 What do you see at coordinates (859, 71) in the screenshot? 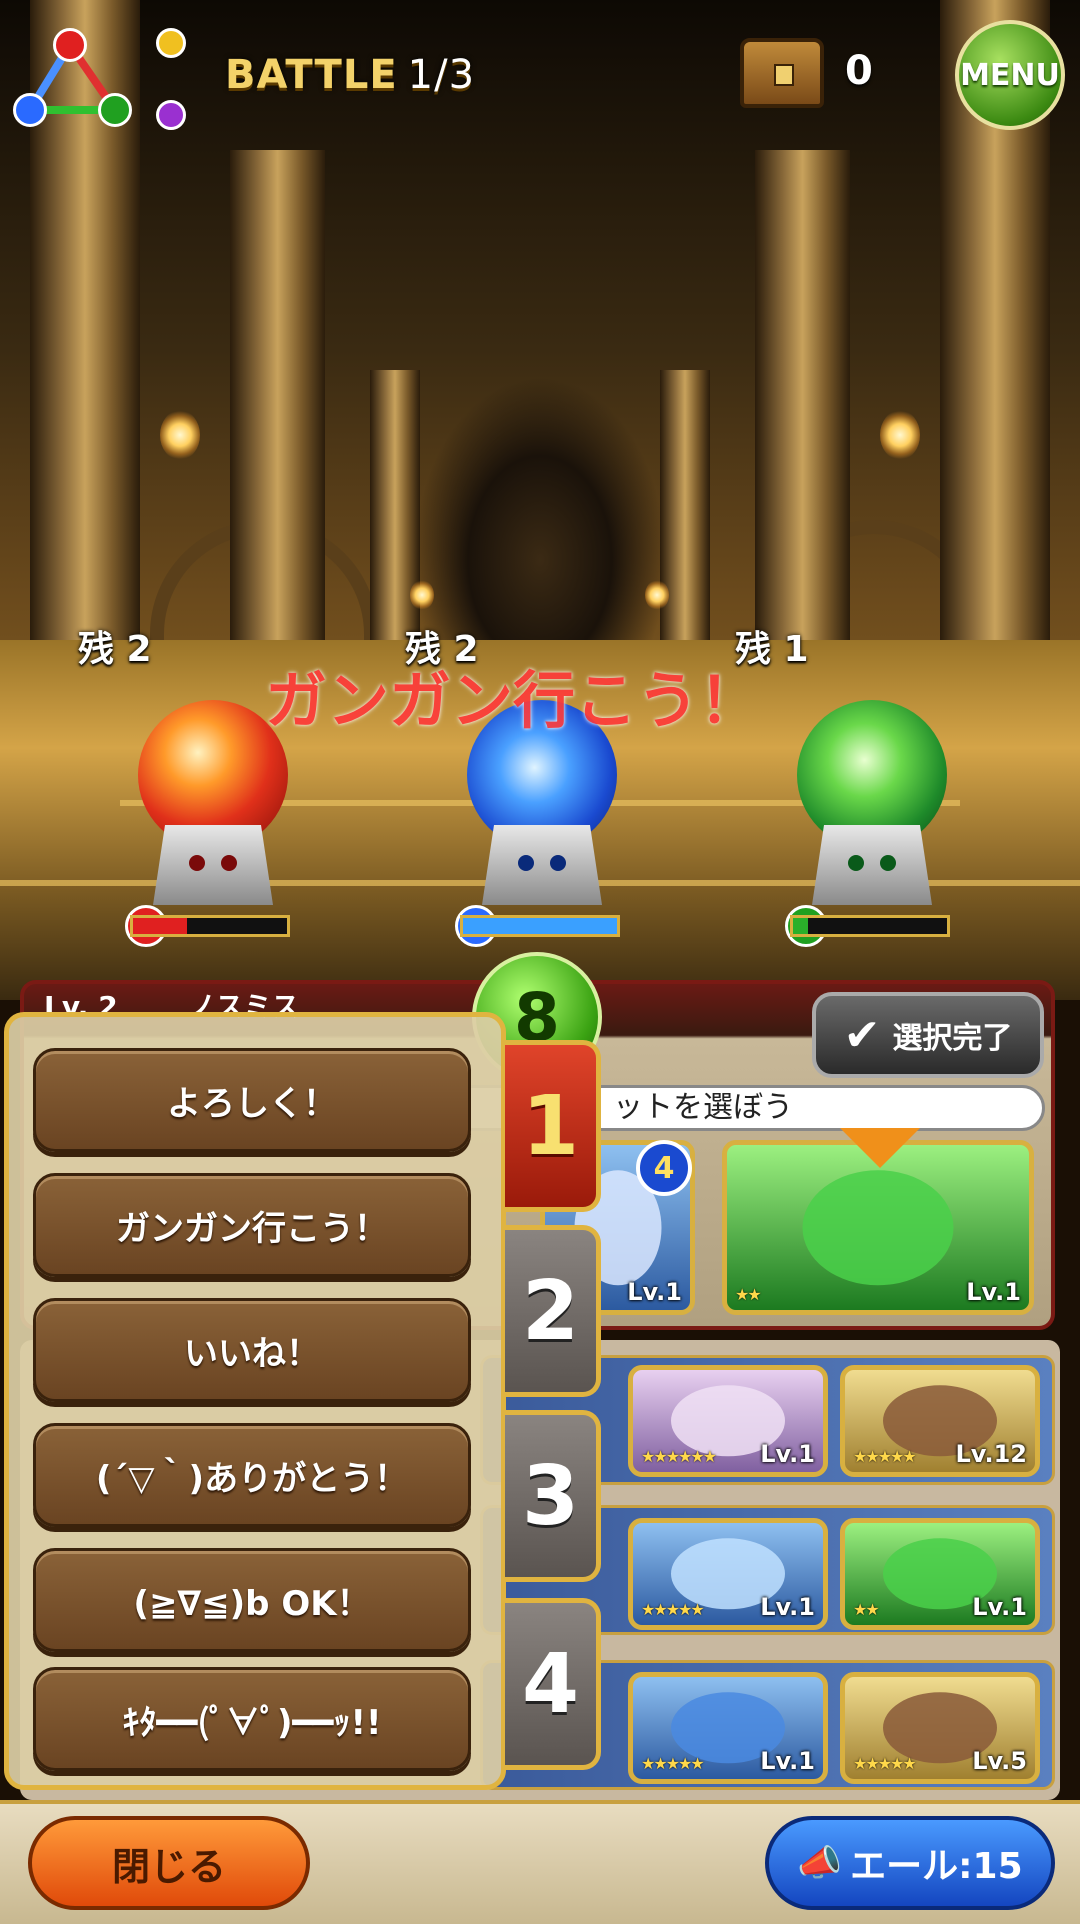
I see `treasure-count: 0` at bounding box center [859, 71].